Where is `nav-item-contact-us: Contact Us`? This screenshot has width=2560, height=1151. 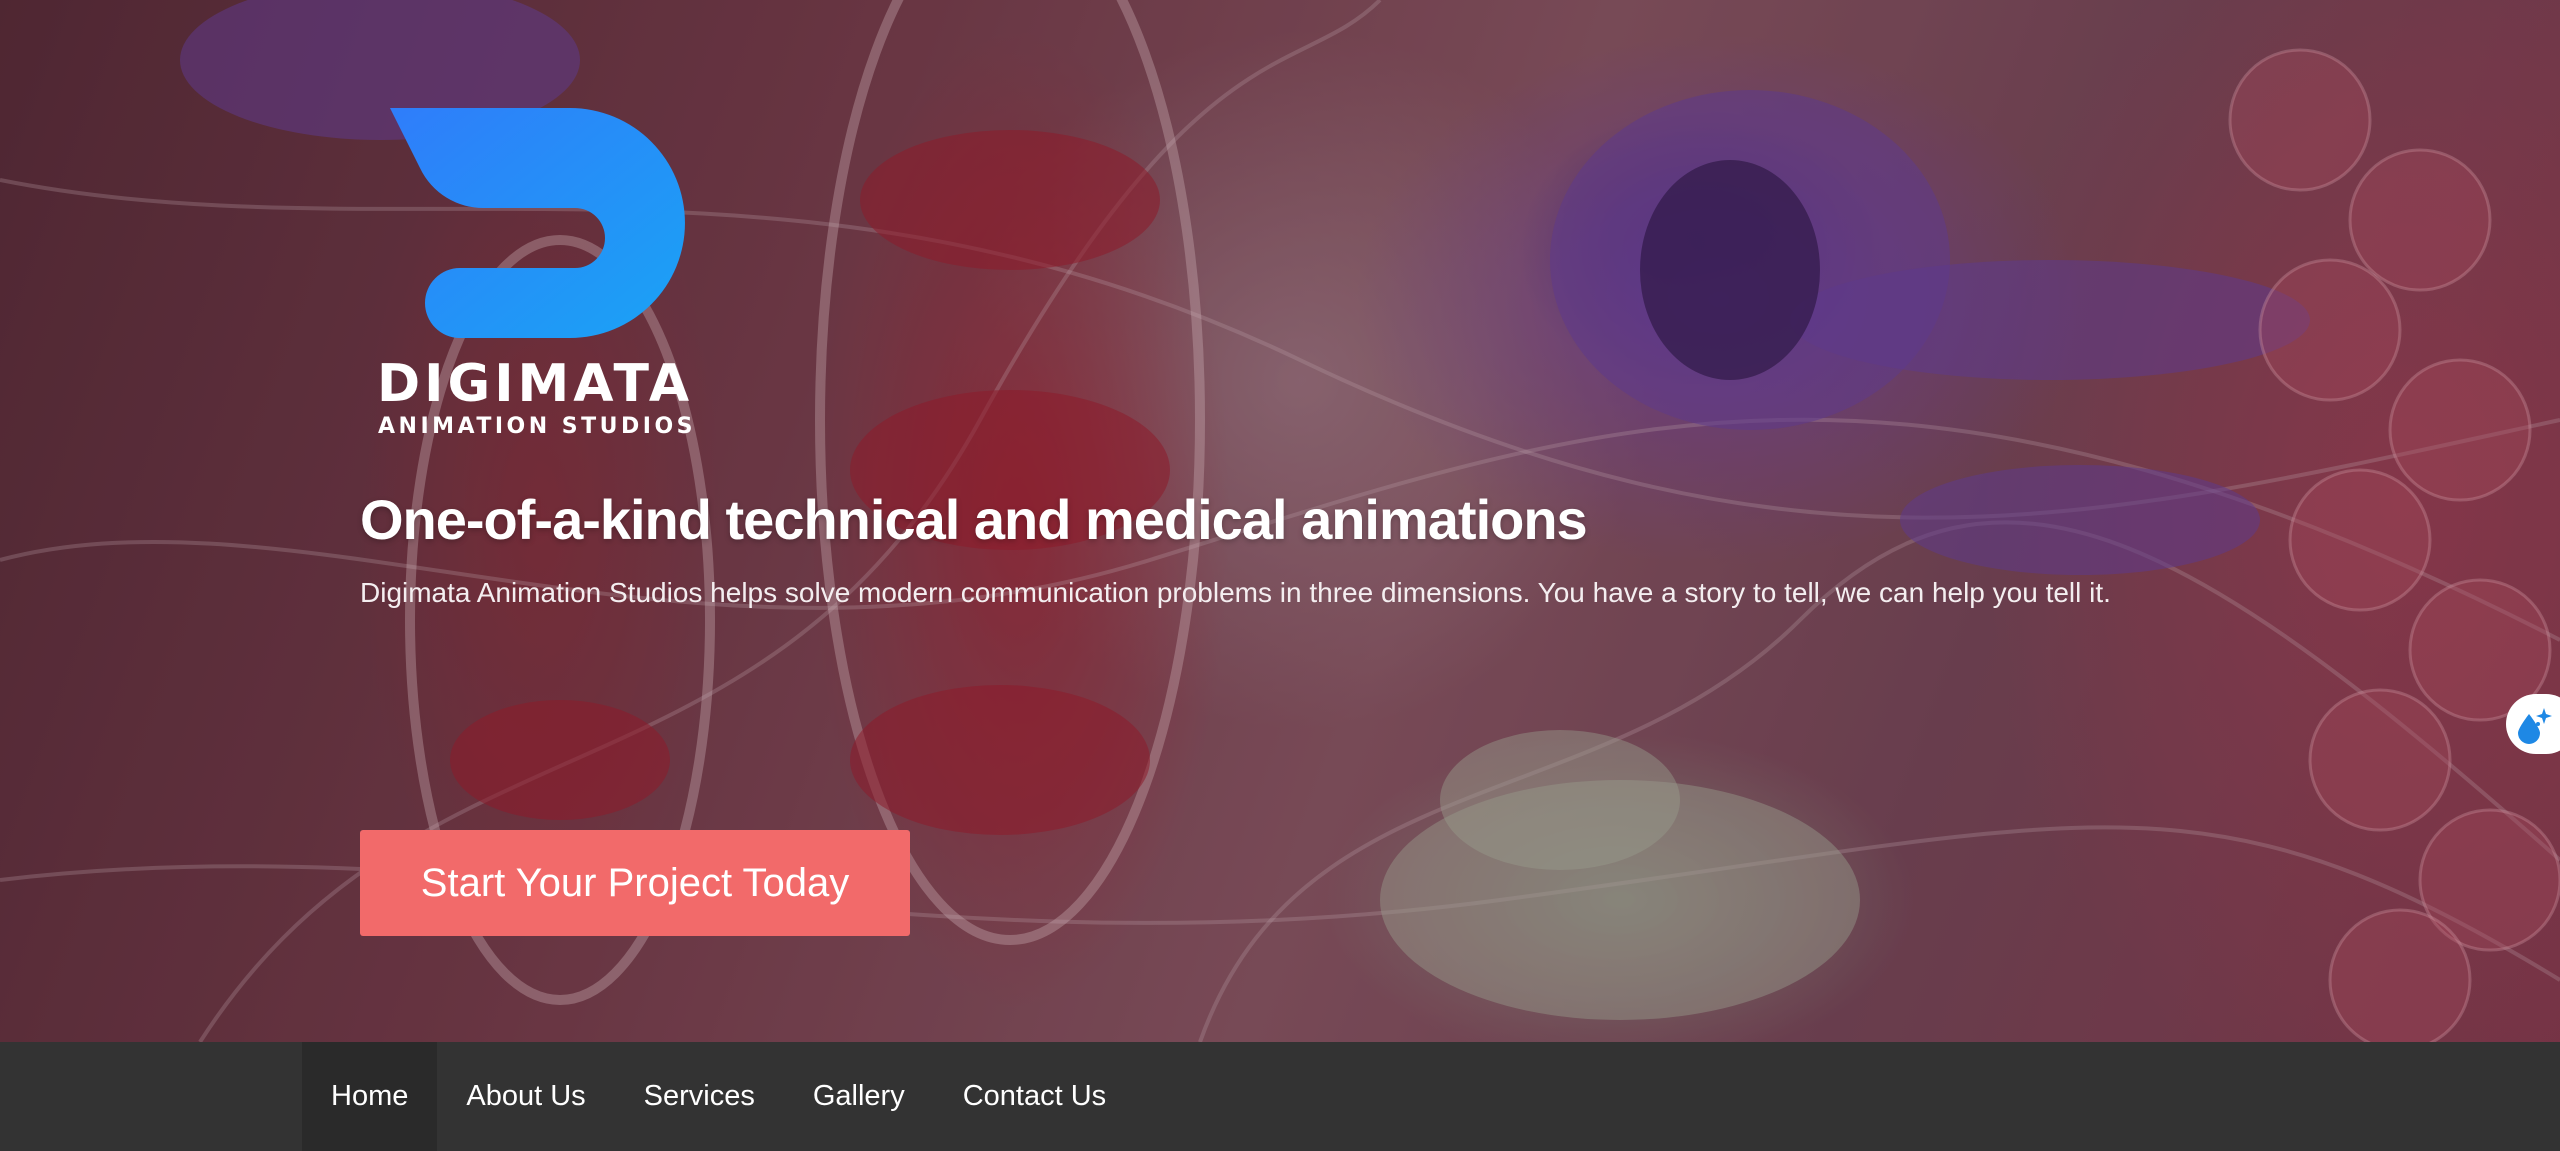
nav-item-contact-us: Contact Us is located at coordinates (1034, 1096).